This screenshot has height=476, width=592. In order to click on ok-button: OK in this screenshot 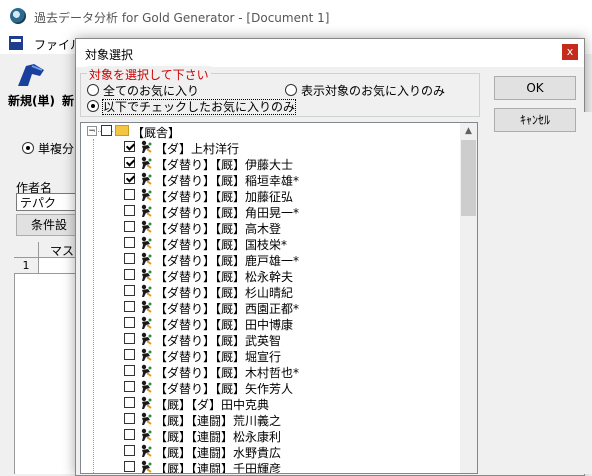, I will do `click(535, 88)`.